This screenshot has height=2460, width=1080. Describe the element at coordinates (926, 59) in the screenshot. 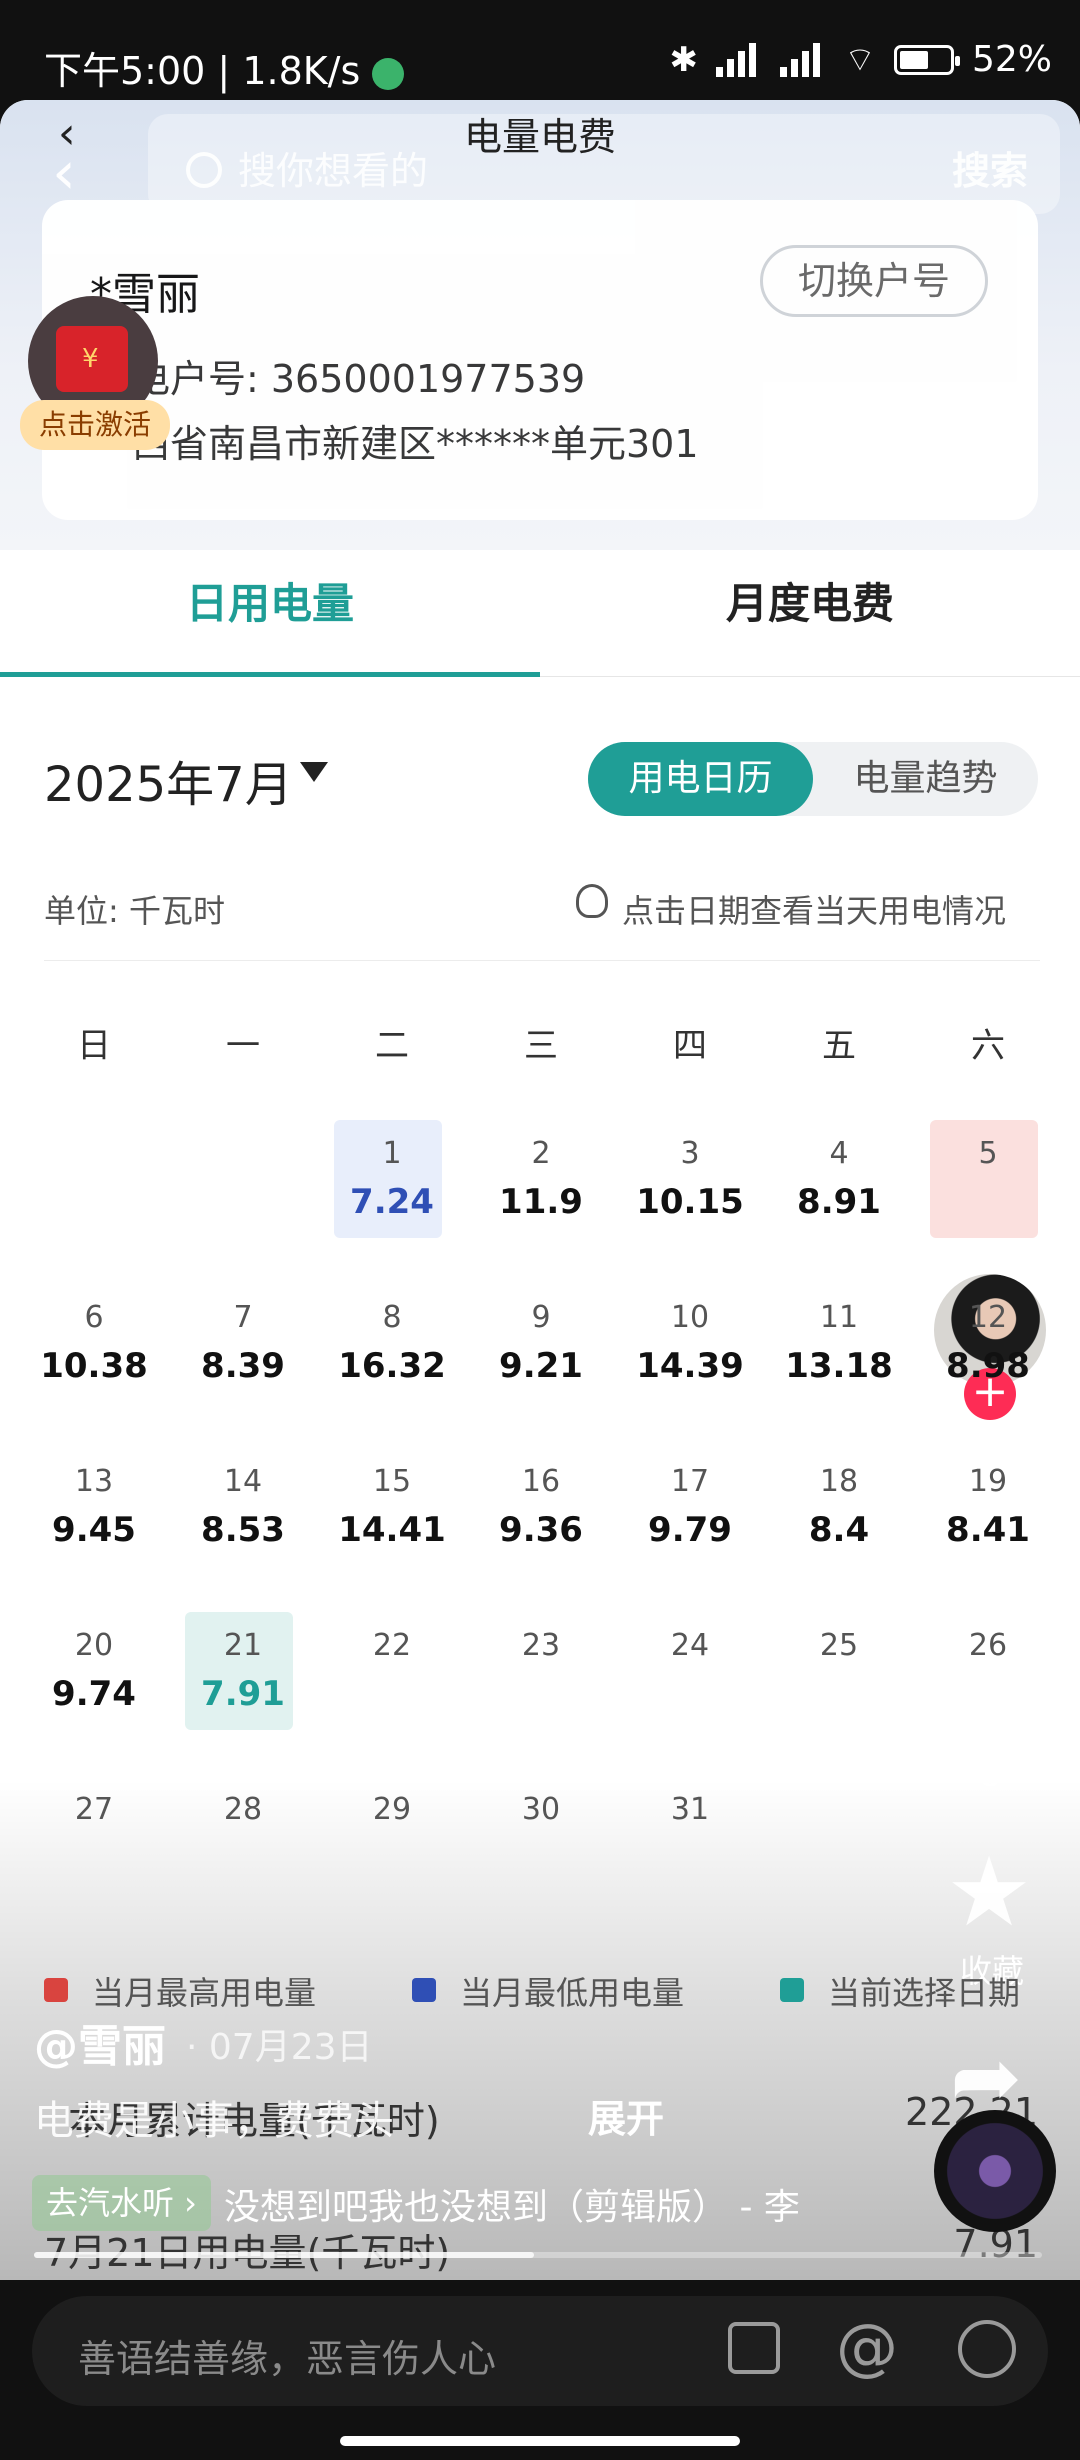

I see `battery-icon` at that location.